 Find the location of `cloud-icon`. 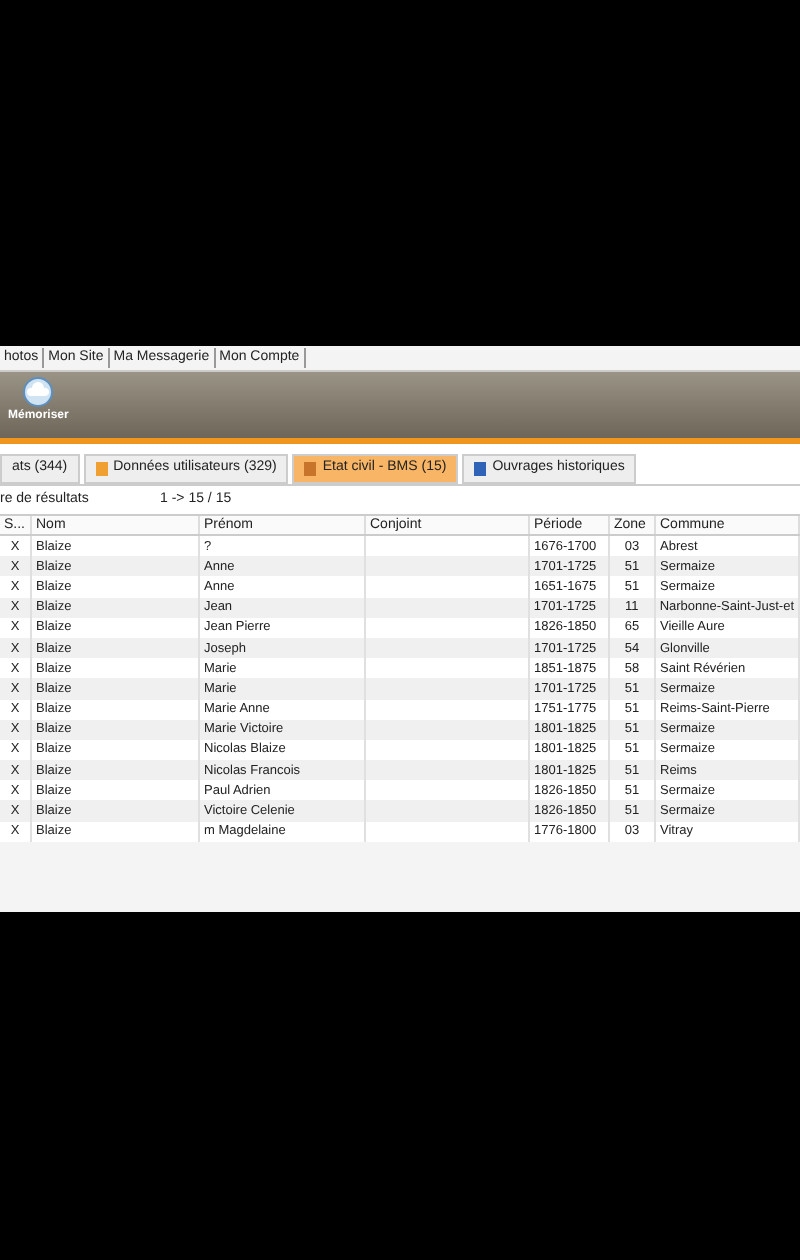

cloud-icon is located at coordinates (38, 392).